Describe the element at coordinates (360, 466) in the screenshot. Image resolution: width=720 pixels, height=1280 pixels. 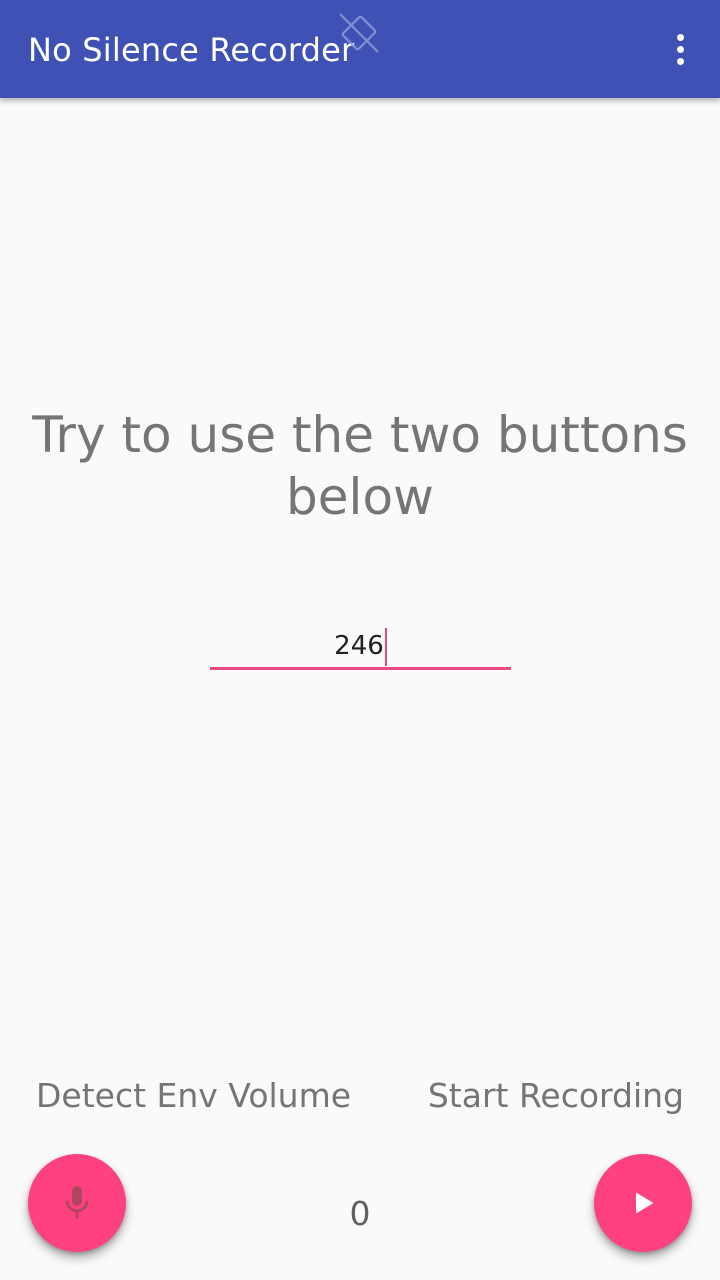
I see `instruction-text: Try to use the two buttons below` at that location.